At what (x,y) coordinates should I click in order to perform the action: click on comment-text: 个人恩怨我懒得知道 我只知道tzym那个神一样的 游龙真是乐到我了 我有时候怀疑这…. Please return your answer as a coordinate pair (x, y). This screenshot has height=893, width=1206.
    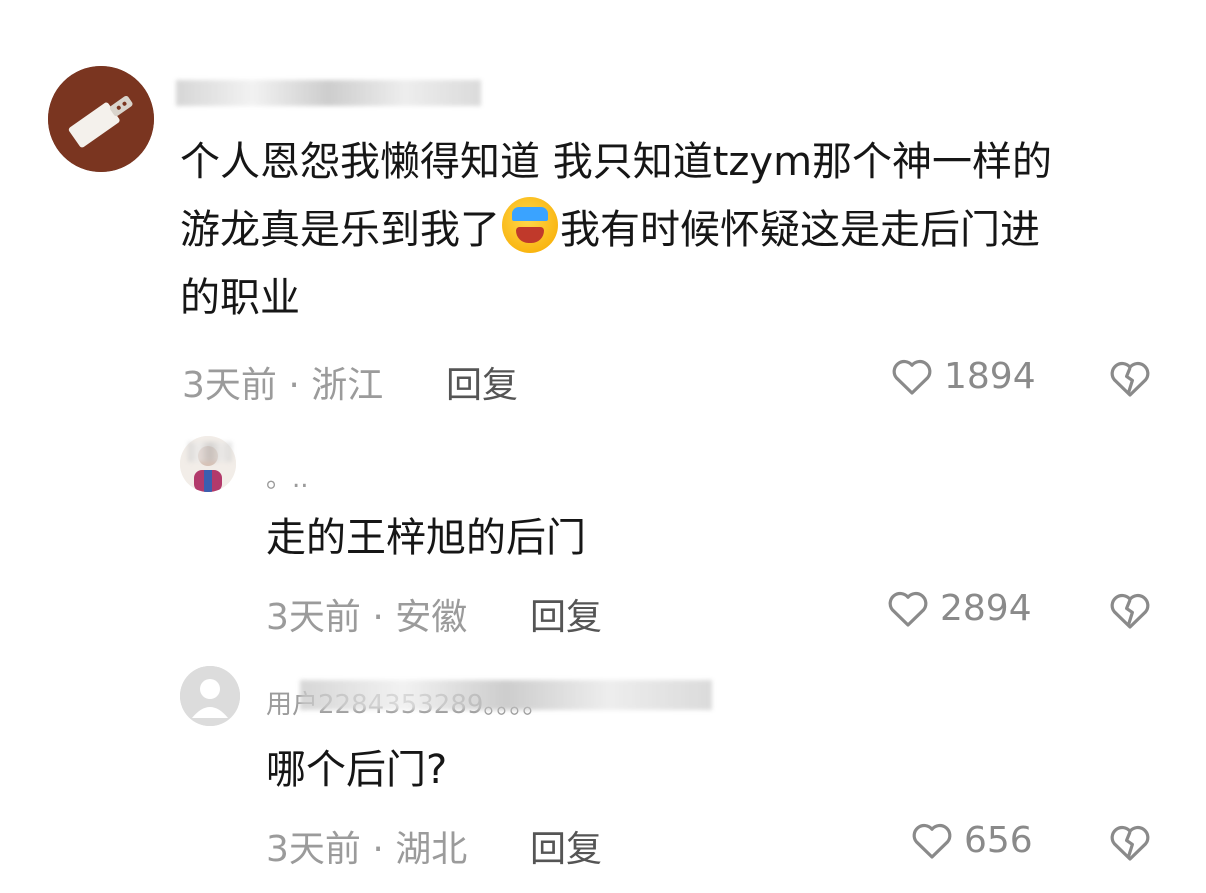
    Looking at the image, I should click on (616, 230).